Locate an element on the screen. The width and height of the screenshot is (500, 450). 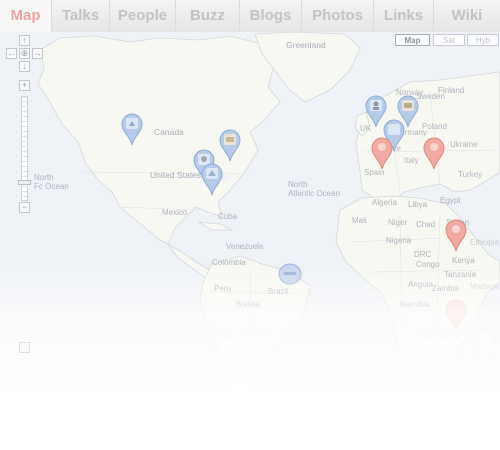
label-niger: Niger is located at coordinates (398, 222).